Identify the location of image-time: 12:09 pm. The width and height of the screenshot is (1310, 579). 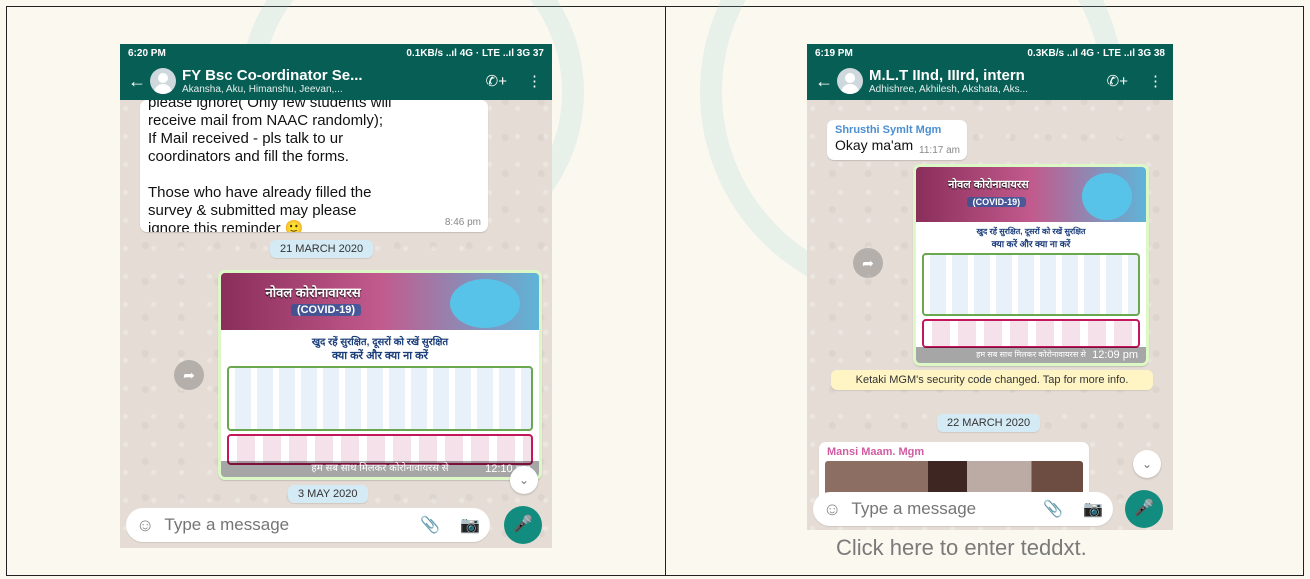
(1115, 355).